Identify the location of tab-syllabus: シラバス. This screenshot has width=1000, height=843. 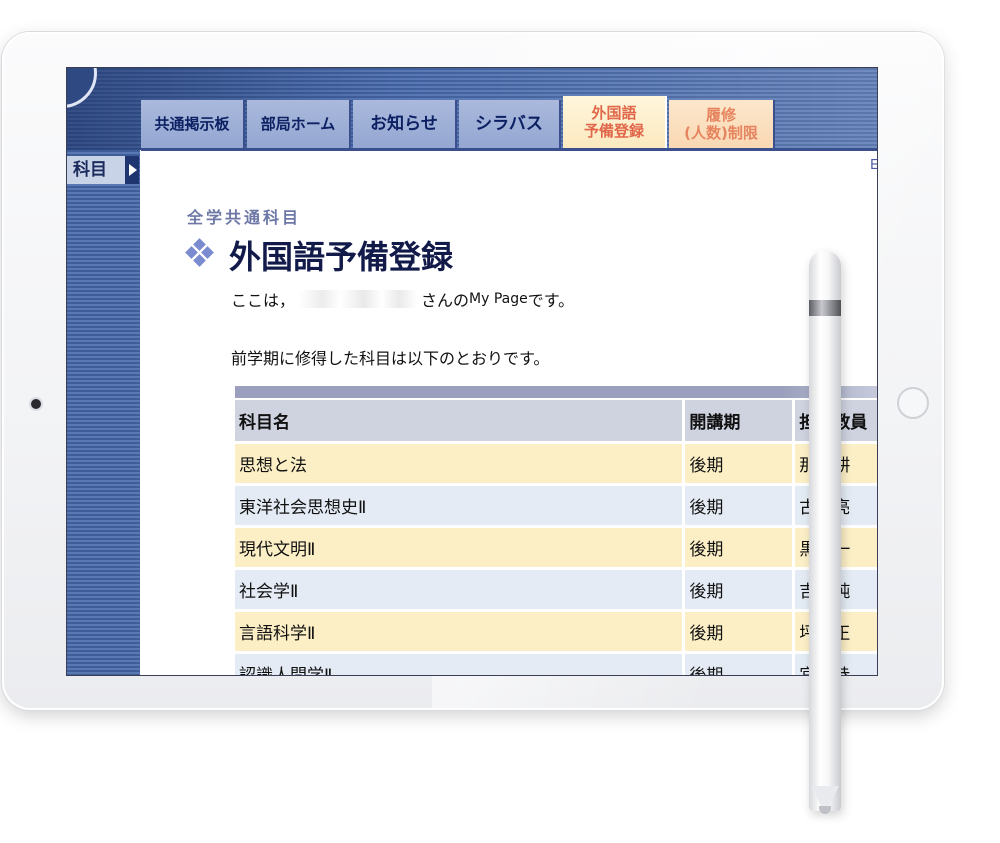
(510, 124).